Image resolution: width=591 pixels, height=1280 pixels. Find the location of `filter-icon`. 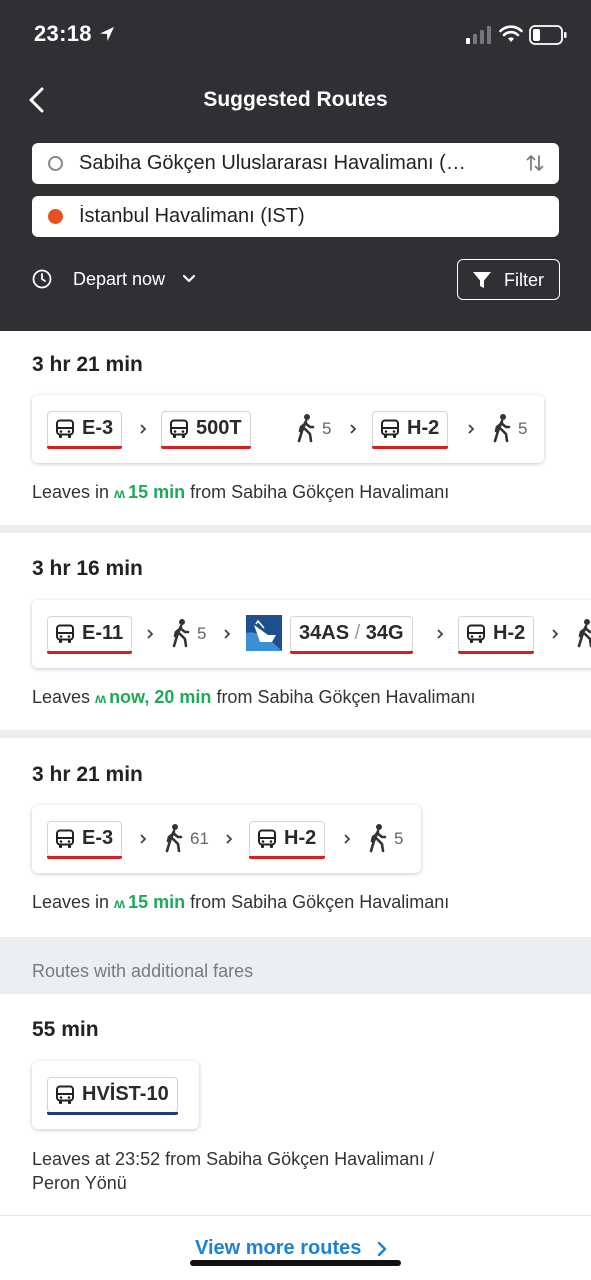

filter-icon is located at coordinates (482, 280).